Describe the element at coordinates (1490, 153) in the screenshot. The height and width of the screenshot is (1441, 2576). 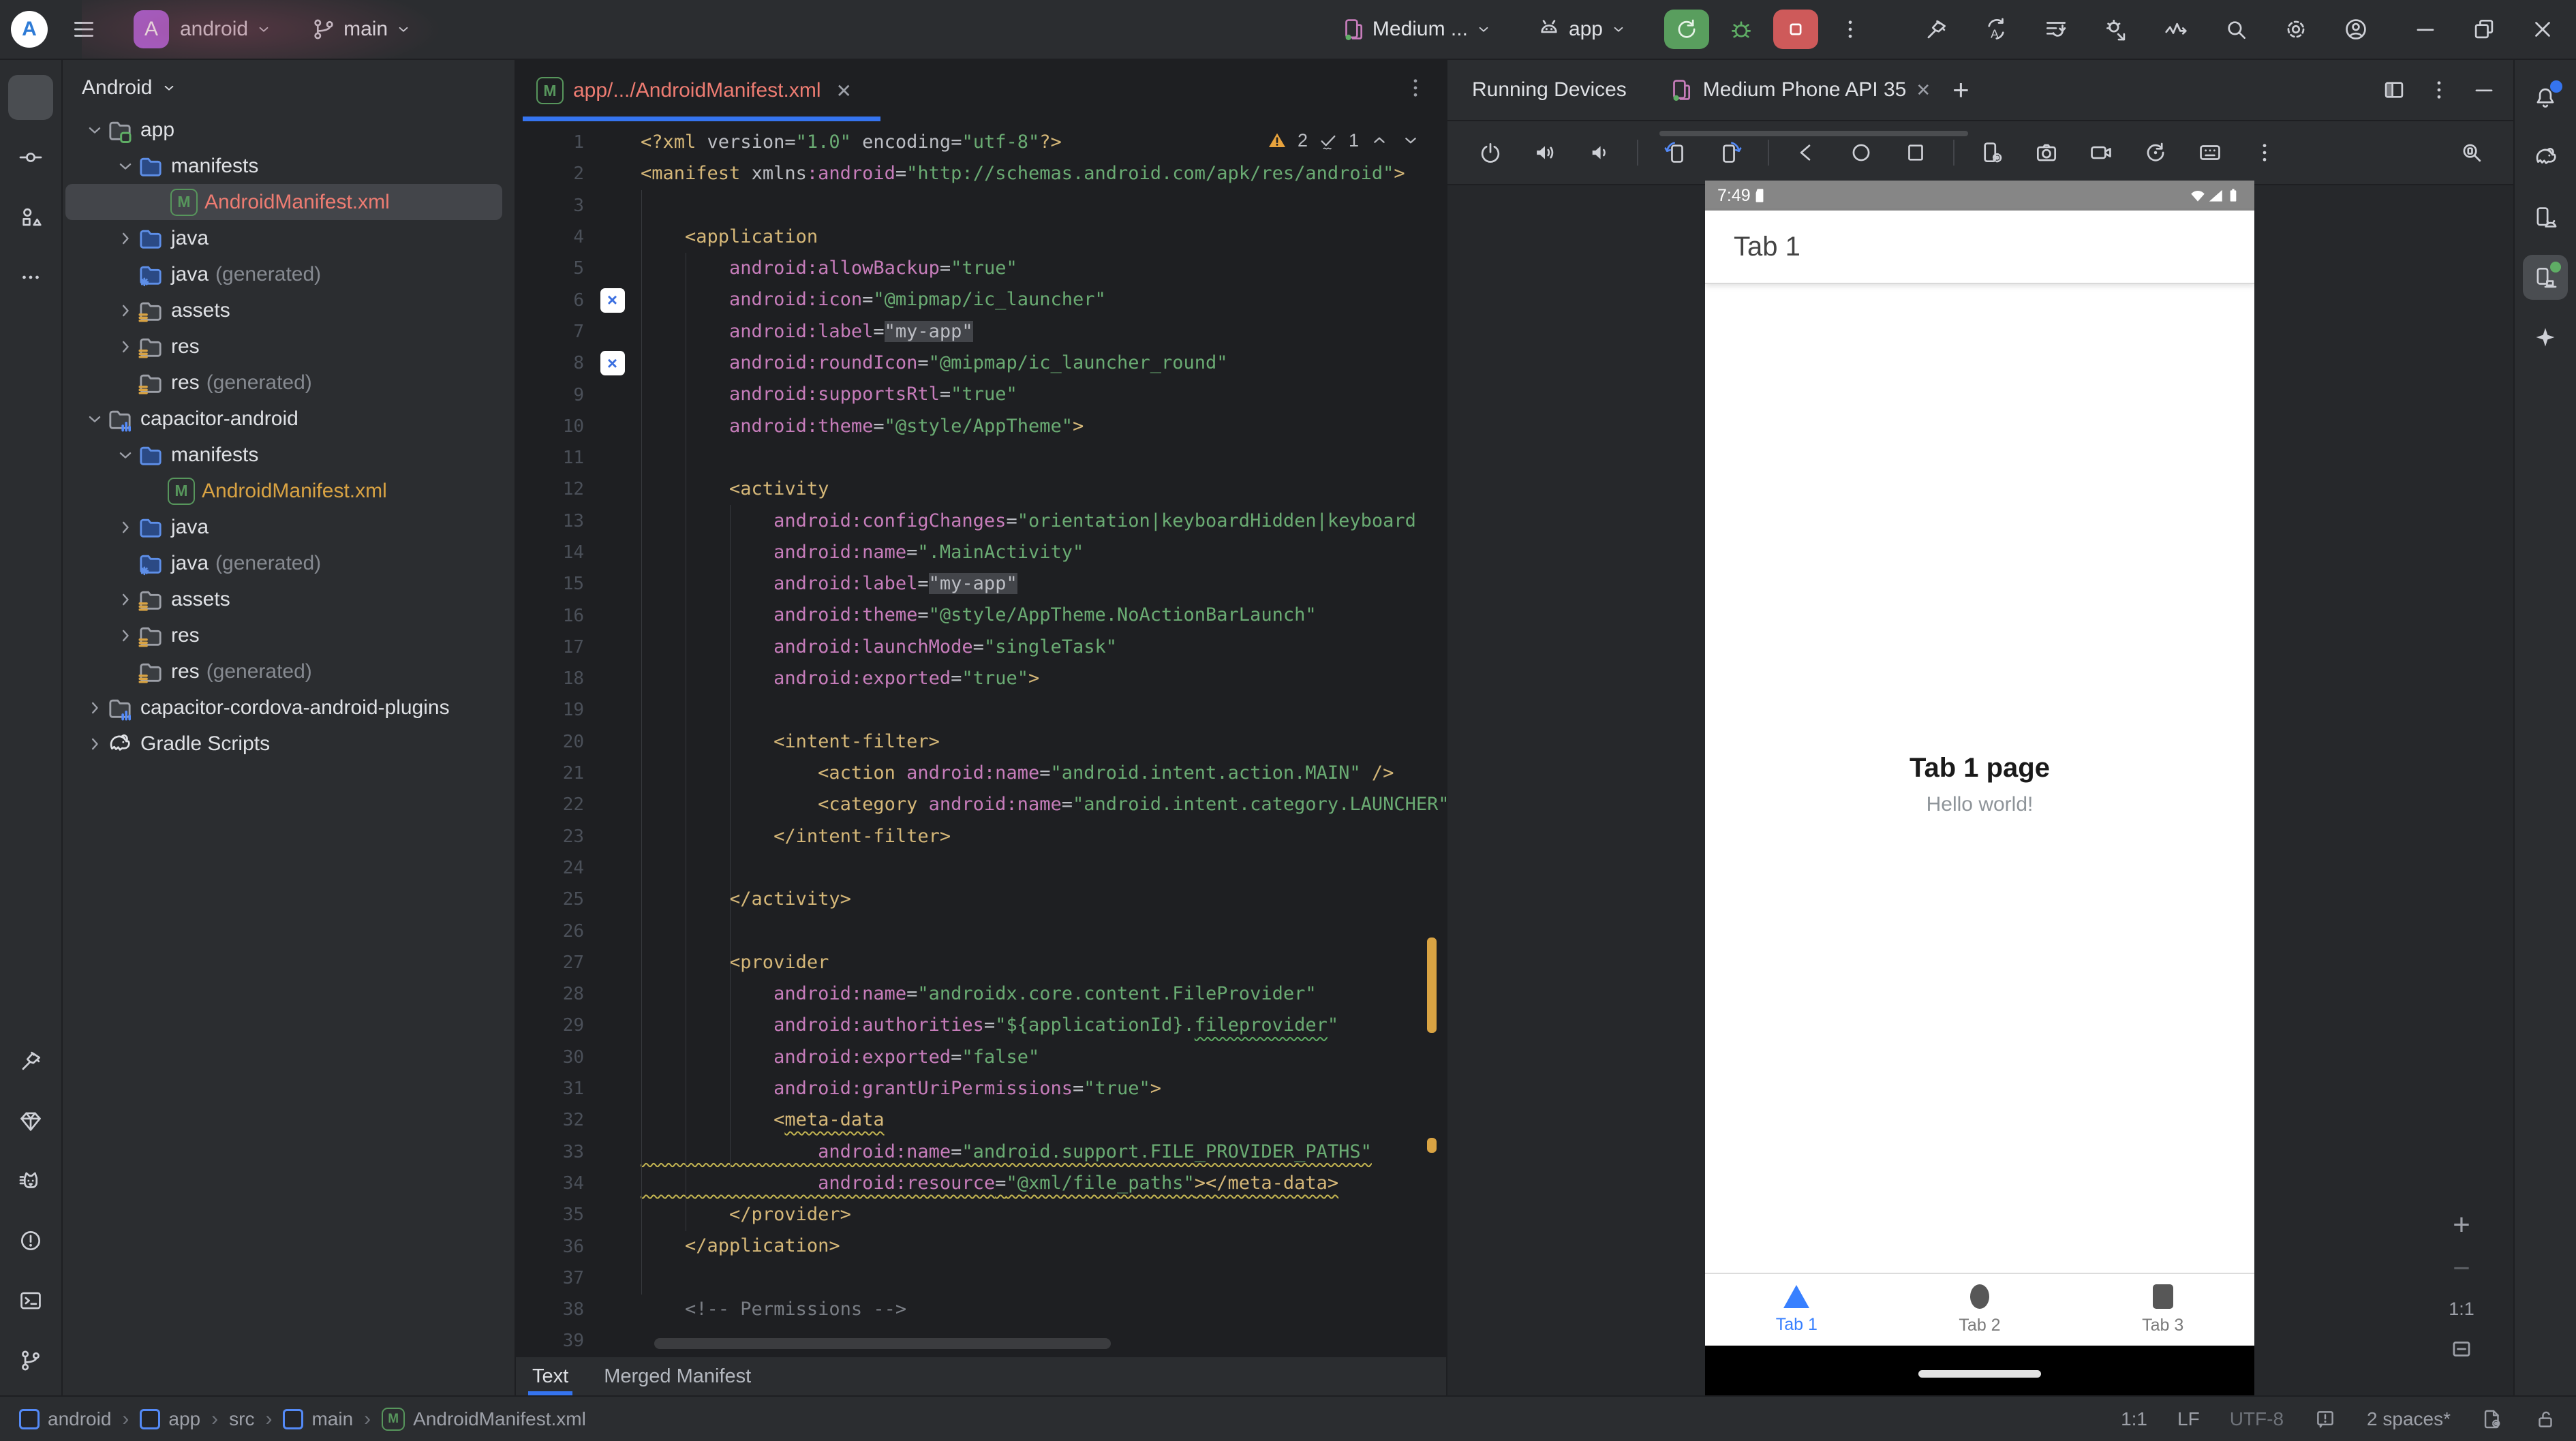
I see `power-button` at that location.